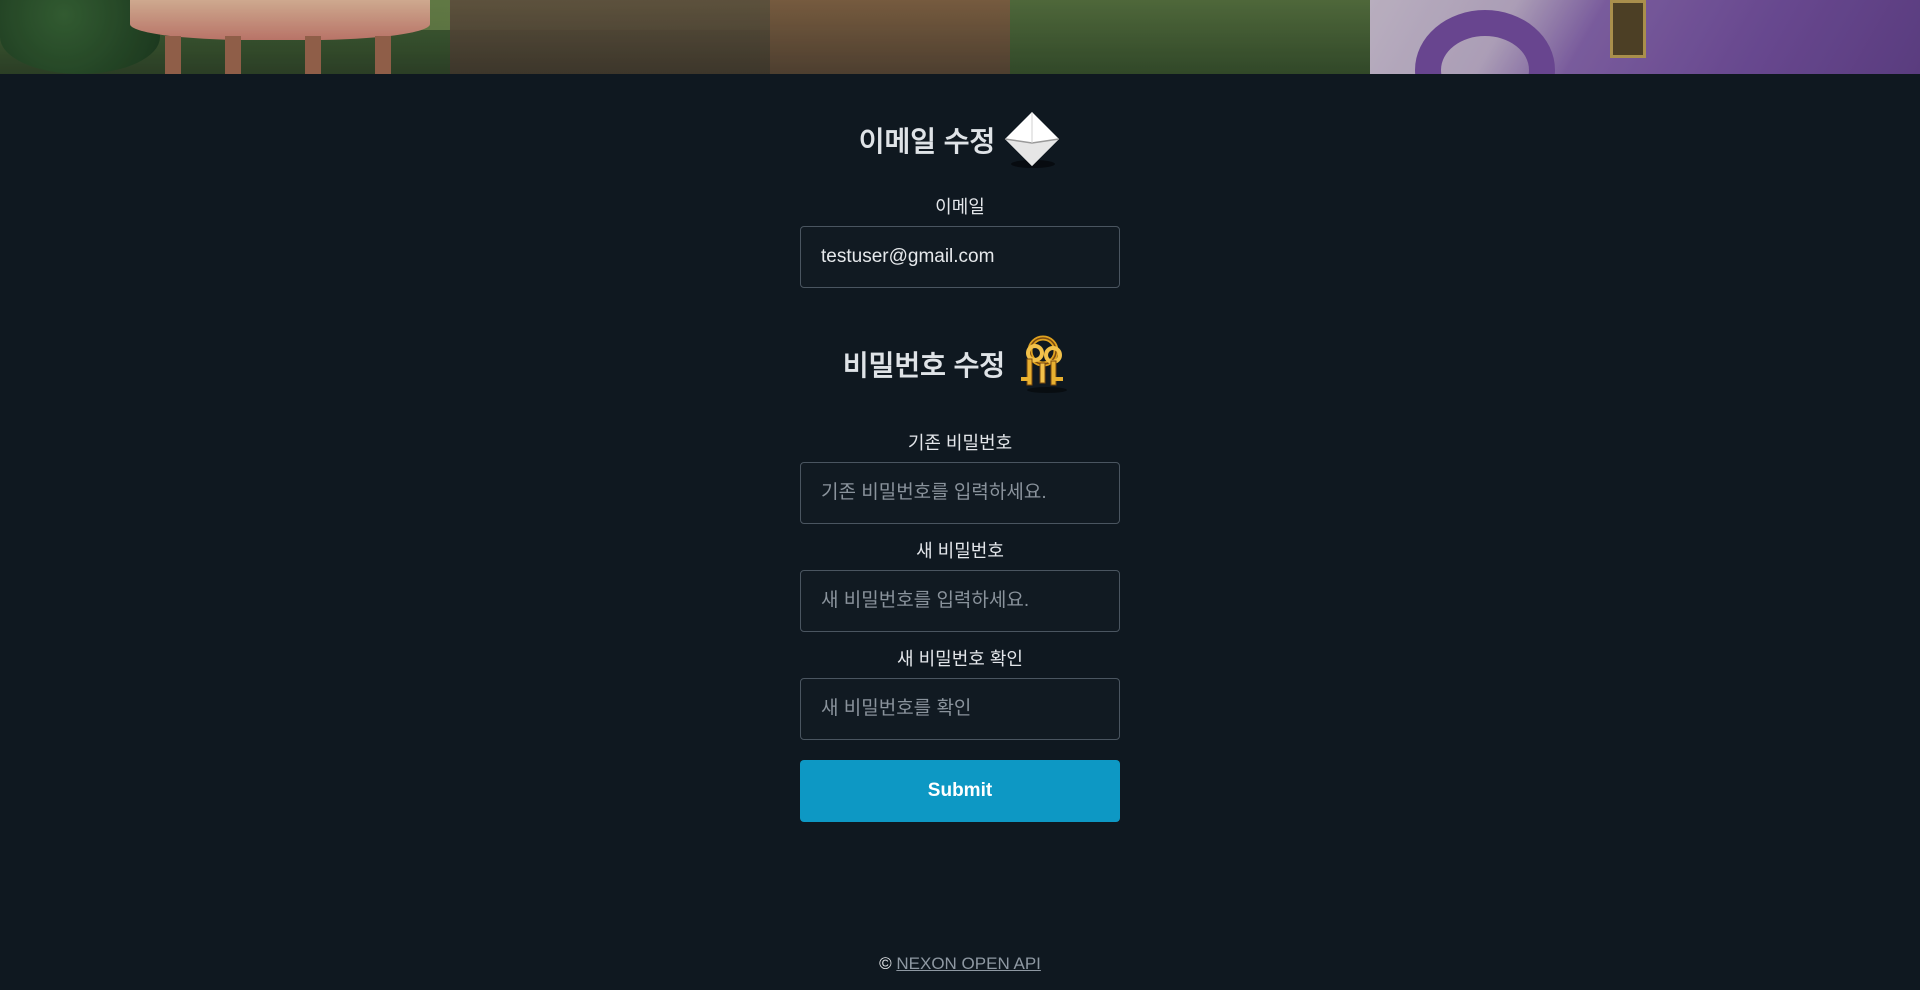 The width and height of the screenshot is (1920, 990). Describe the element at coordinates (885, 963) in the screenshot. I see `copyright-symbol: ©` at that location.